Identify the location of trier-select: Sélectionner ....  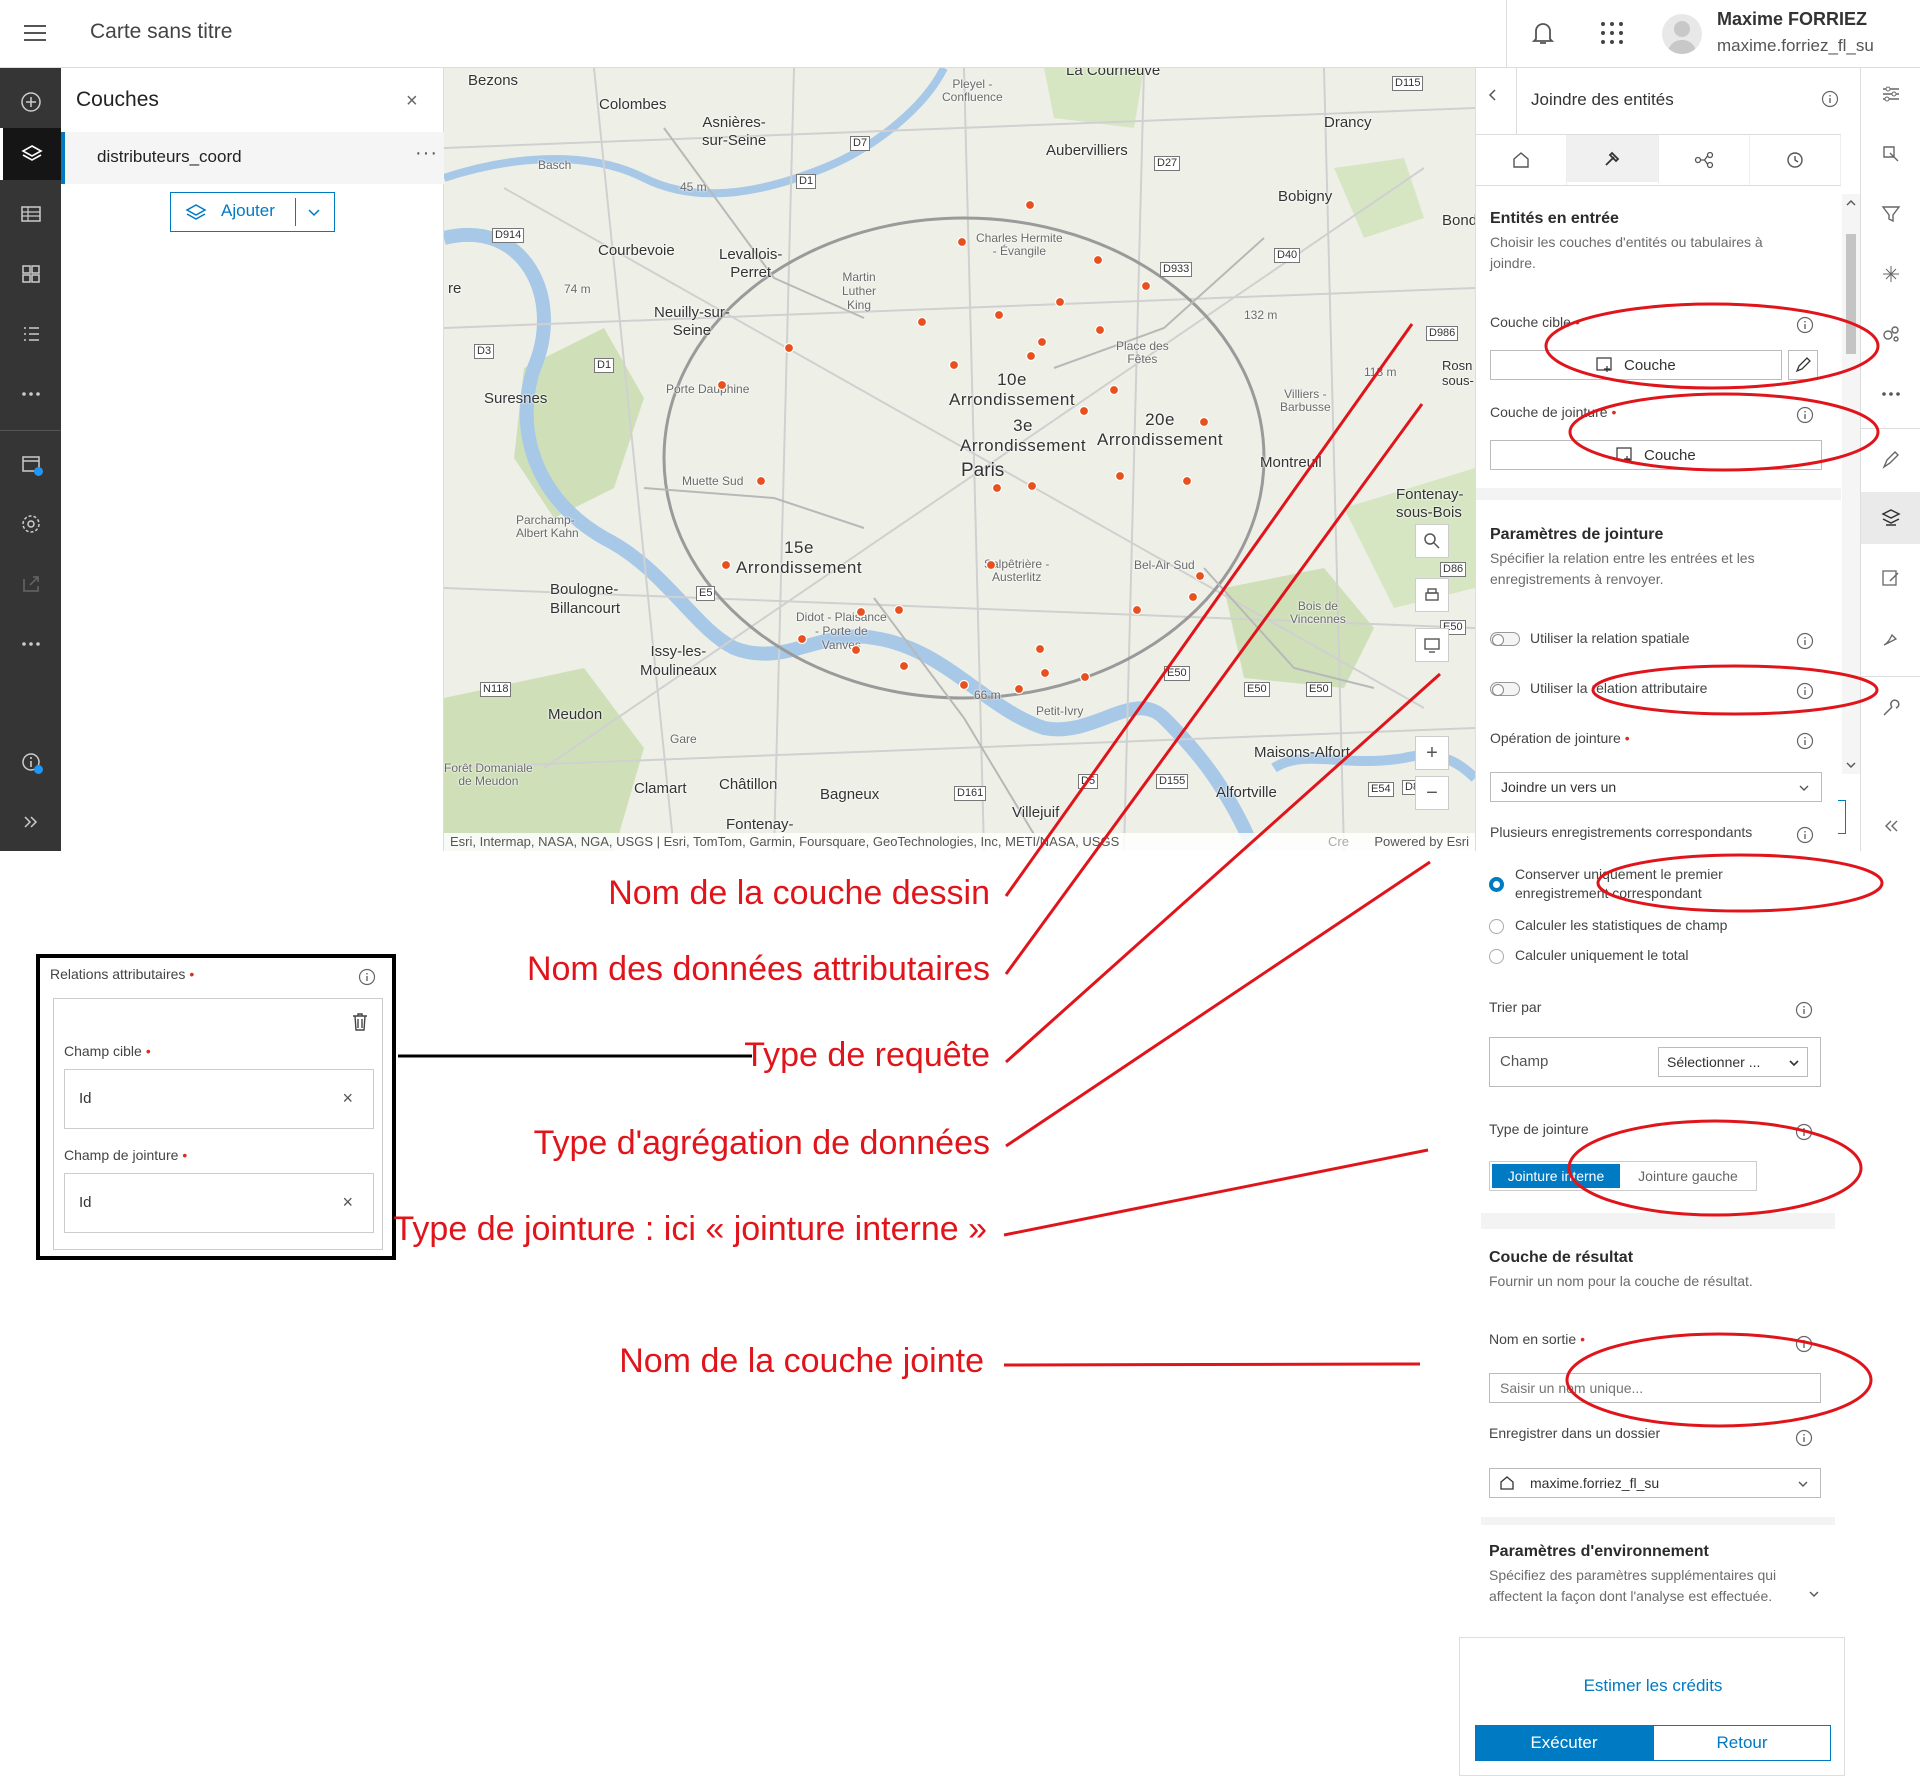
(1733, 1062).